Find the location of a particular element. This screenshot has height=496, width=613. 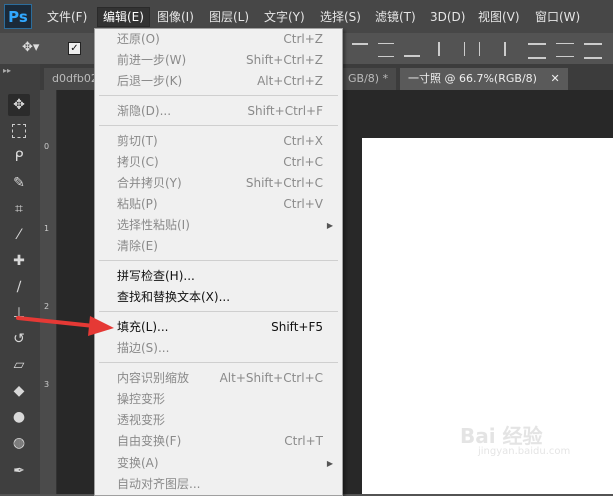

menu-image: 图像(I) is located at coordinates (175, 17).